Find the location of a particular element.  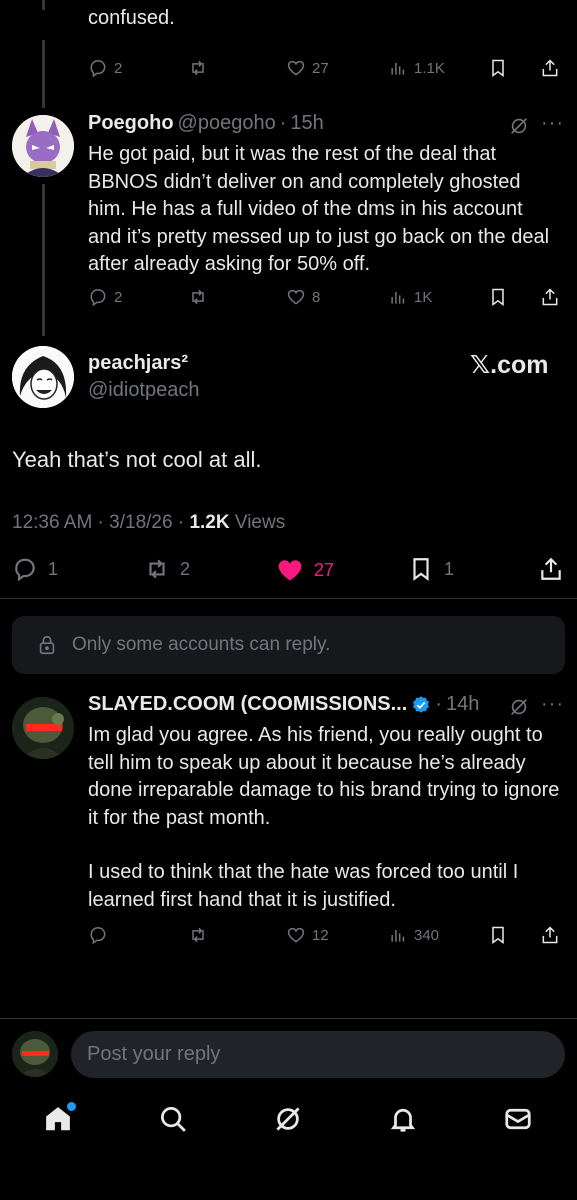

brand-label: 𝕏.com is located at coordinates (509, 365).